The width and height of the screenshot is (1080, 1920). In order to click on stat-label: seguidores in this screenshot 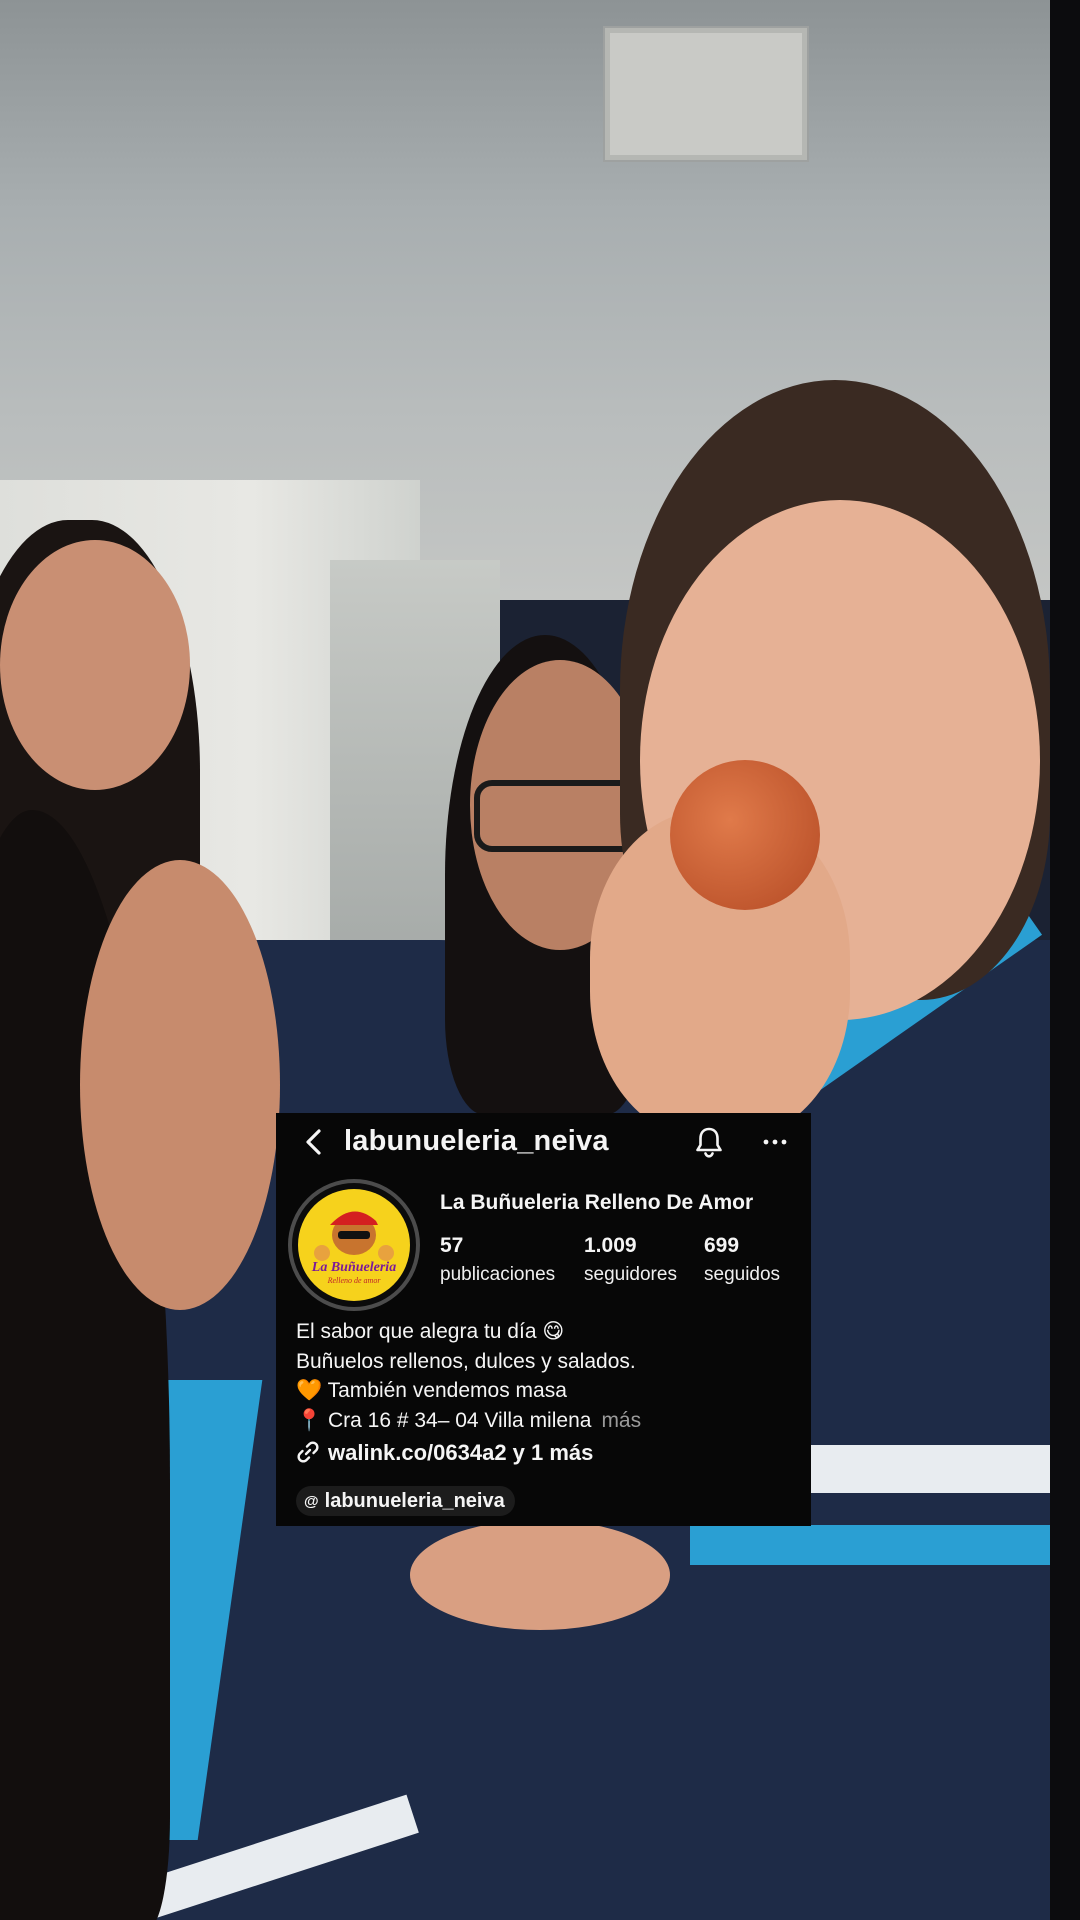, I will do `click(630, 1274)`.